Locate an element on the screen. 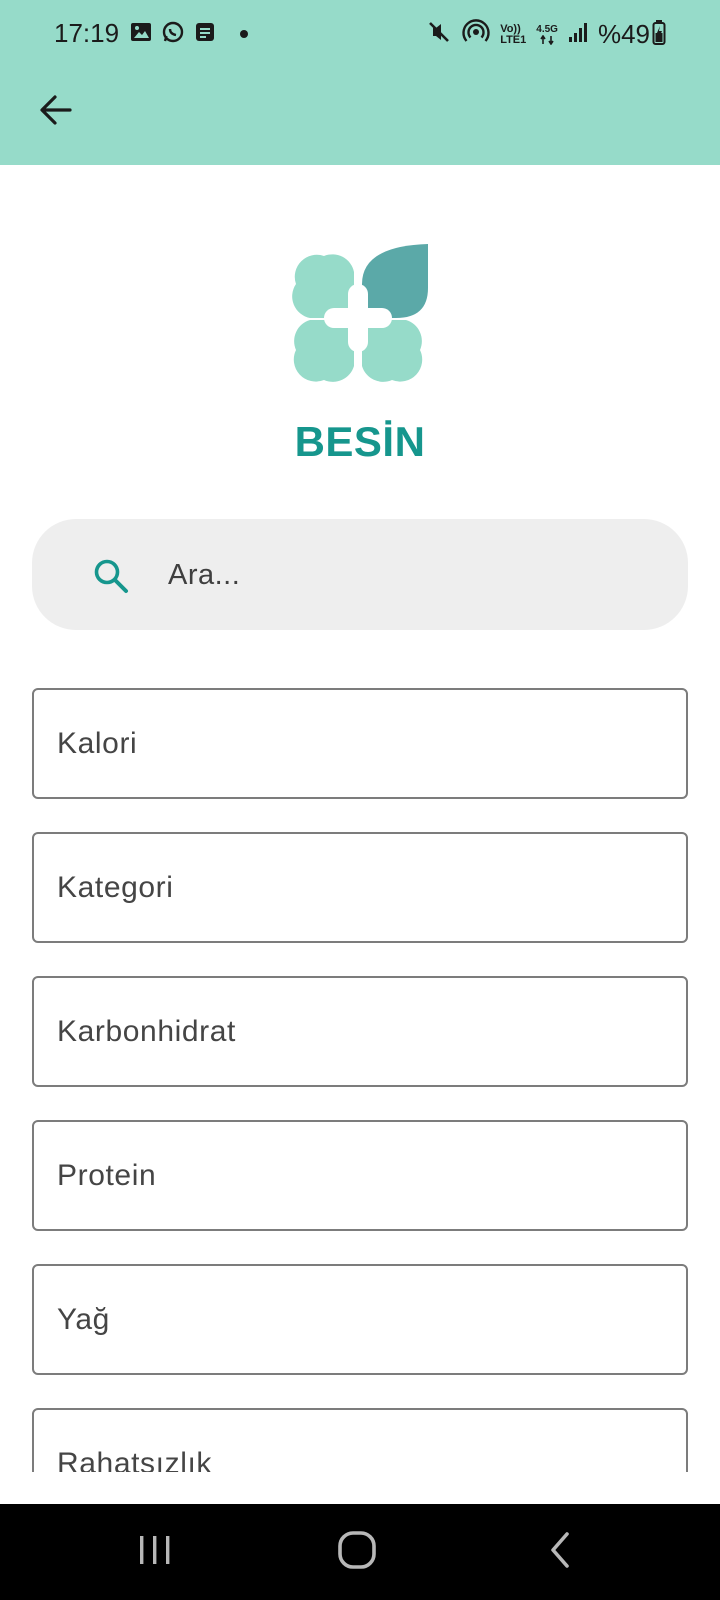 The image size is (720, 1600). filter-label: Karbonhidrat is located at coordinates (146, 1031).